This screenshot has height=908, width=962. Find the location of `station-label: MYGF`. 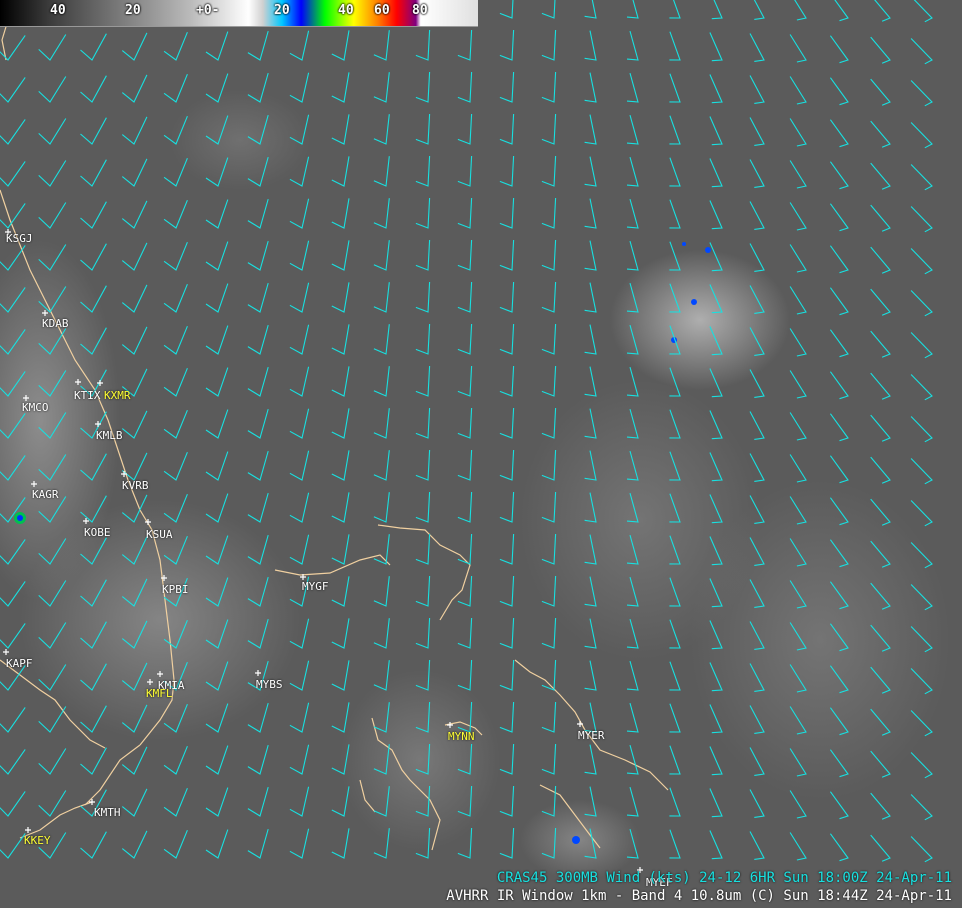

station-label: MYGF is located at coordinates (315, 586).